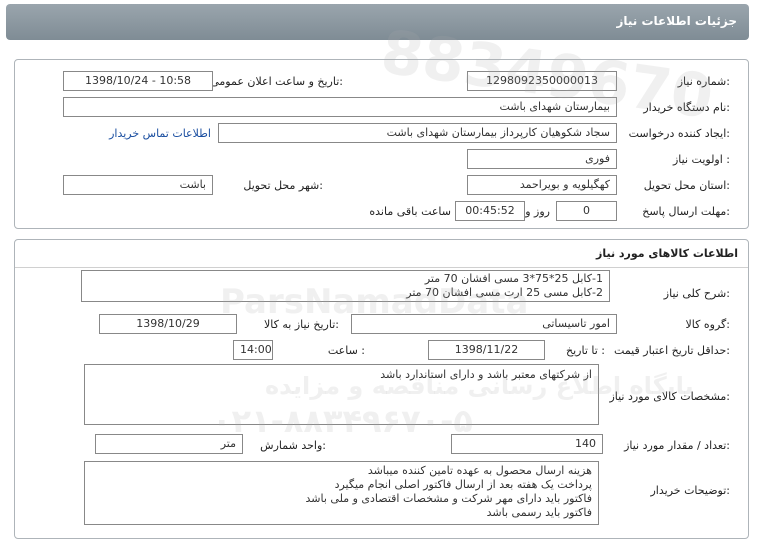 The image size is (770, 545). What do you see at coordinates (542, 159) in the screenshot?
I see `priority-field: فوری` at bounding box center [542, 159].